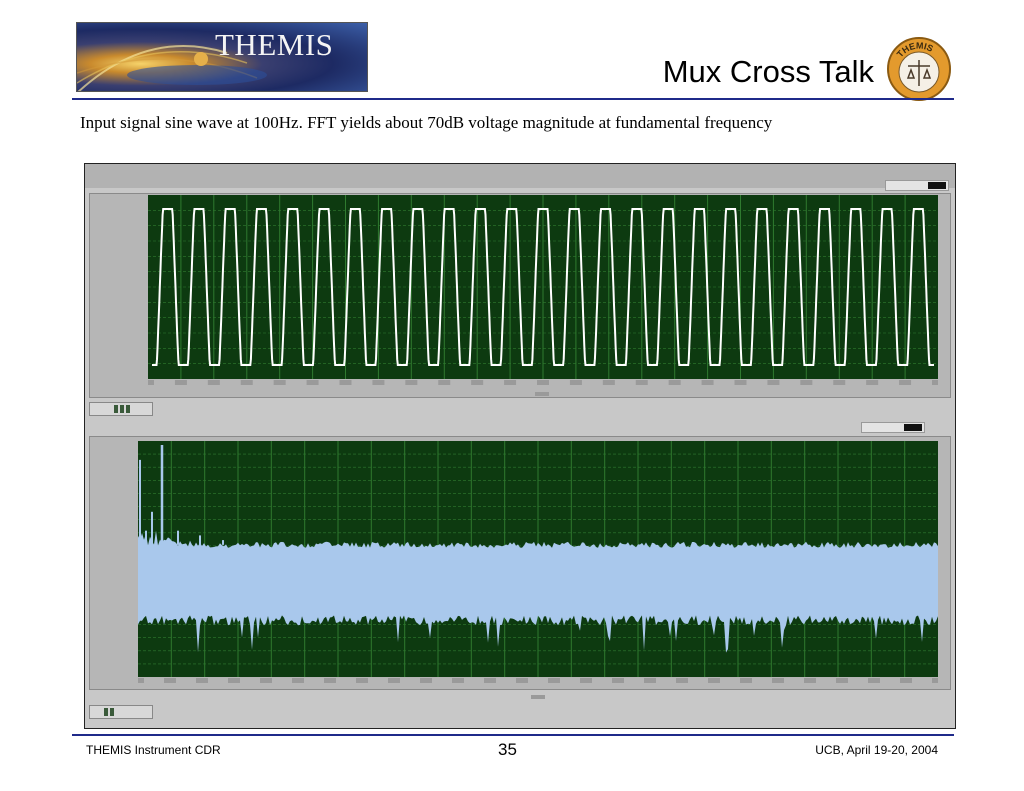 This screenshot has height=791, width=1024. Describe the element at coordinates (121, 712) in the screenshot. I see `bottom-plot-control` at that location.